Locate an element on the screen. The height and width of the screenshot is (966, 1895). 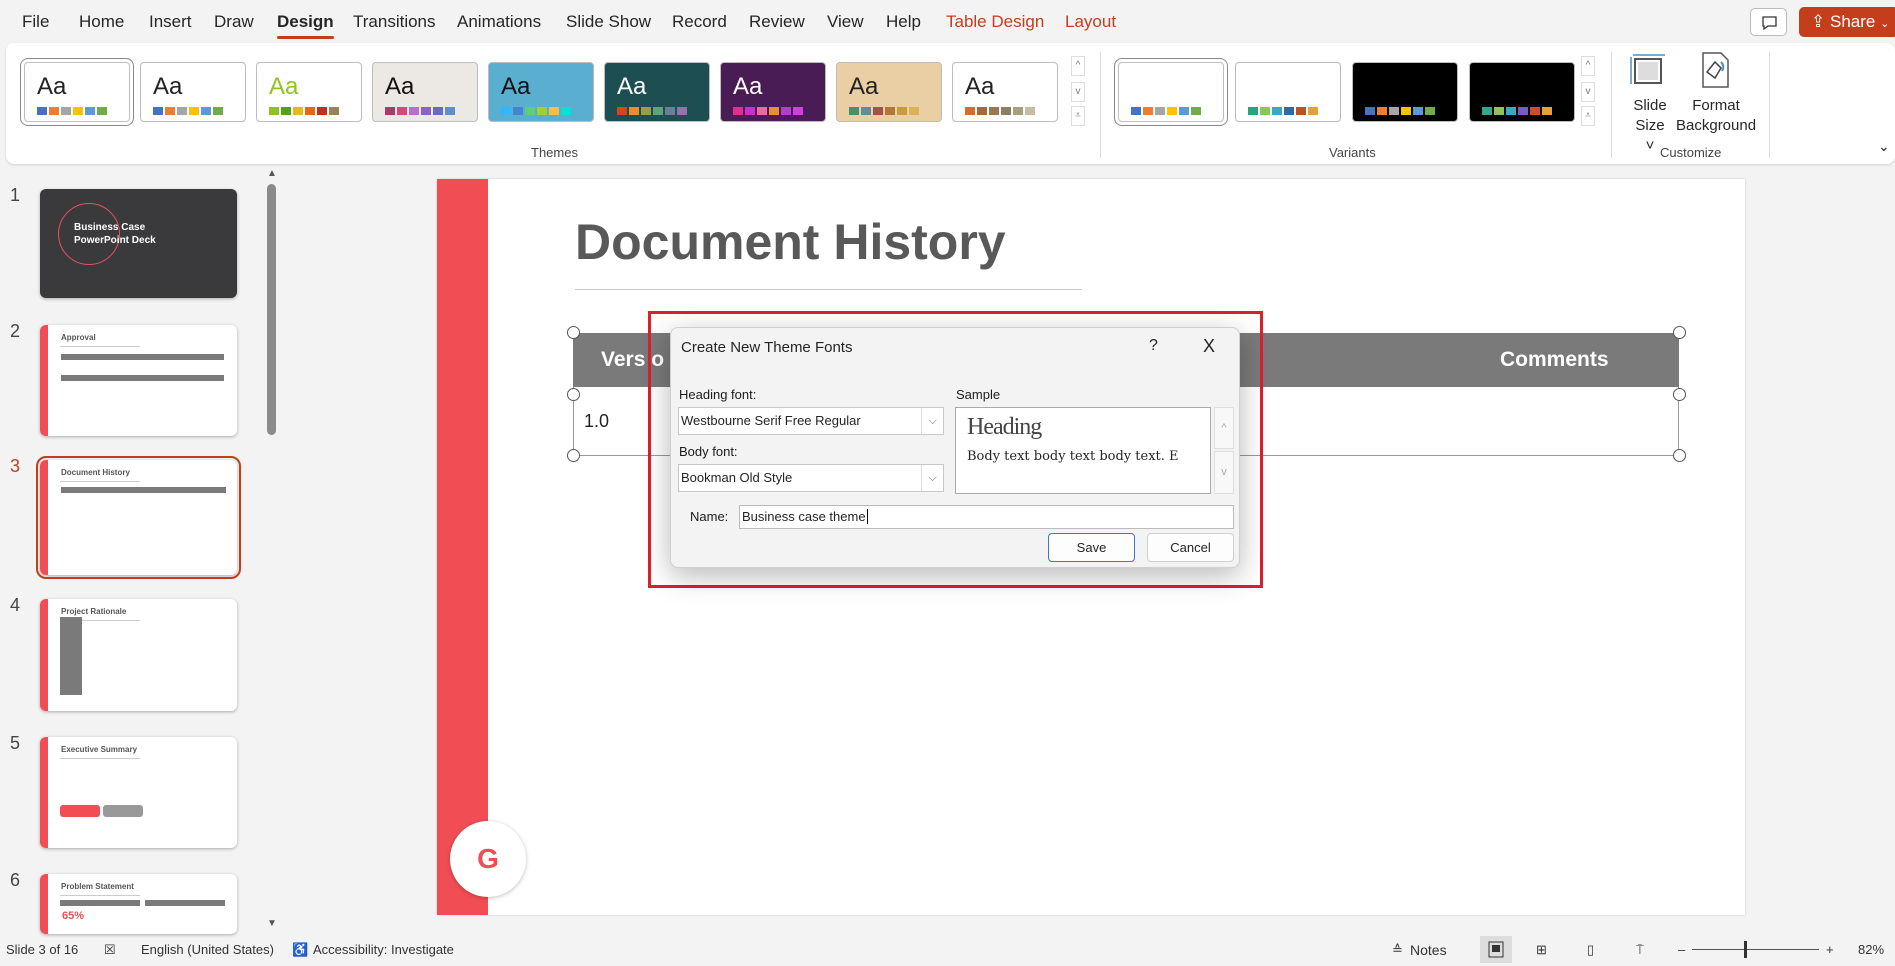
tab-draw: Draw is located at coordinates (234, 22).